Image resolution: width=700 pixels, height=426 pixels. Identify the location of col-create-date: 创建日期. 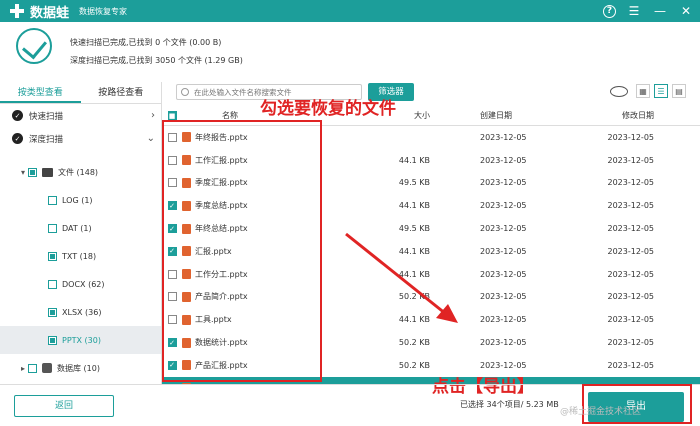
(527, 115).